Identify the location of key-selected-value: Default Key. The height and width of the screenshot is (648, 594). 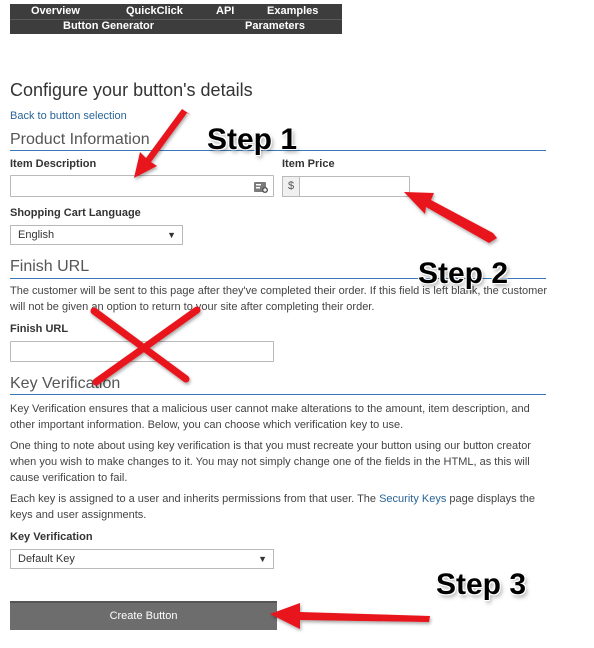
(46, 559).